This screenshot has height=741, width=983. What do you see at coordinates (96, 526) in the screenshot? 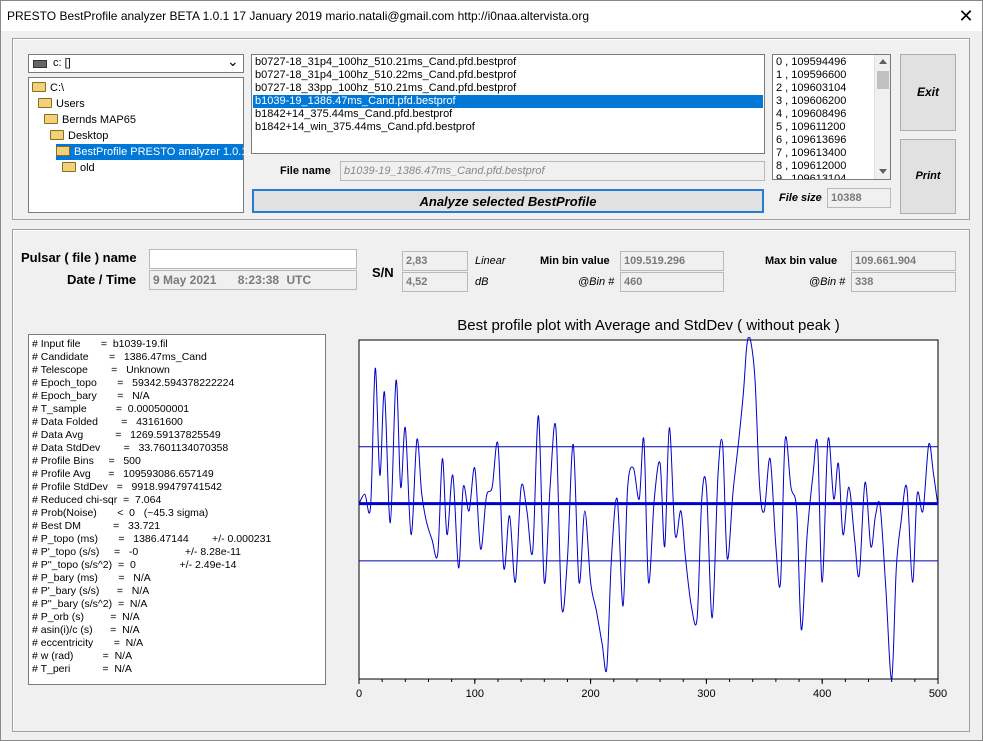
I see `info-line: # Best DM = 33.721` at bounding box center [96, 526].